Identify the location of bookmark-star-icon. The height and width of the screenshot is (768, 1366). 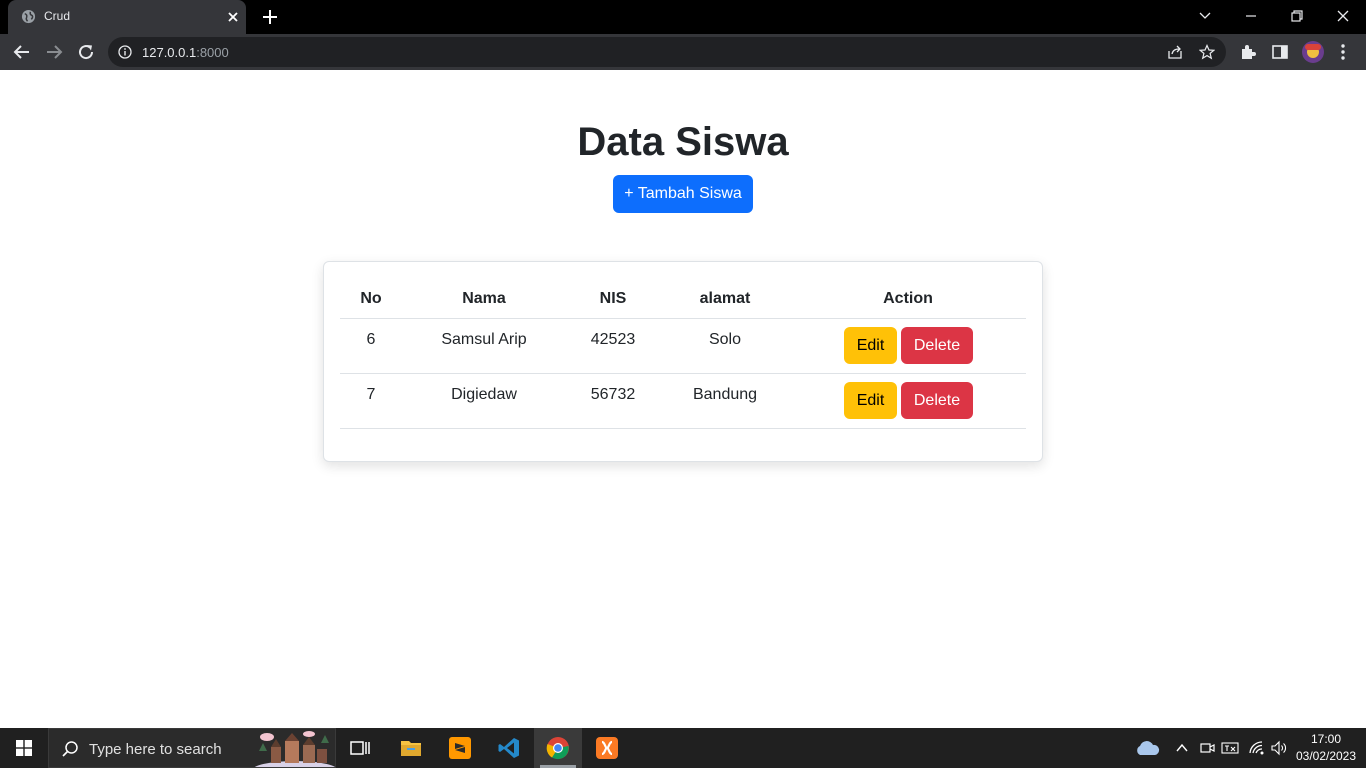
(1207, 52).